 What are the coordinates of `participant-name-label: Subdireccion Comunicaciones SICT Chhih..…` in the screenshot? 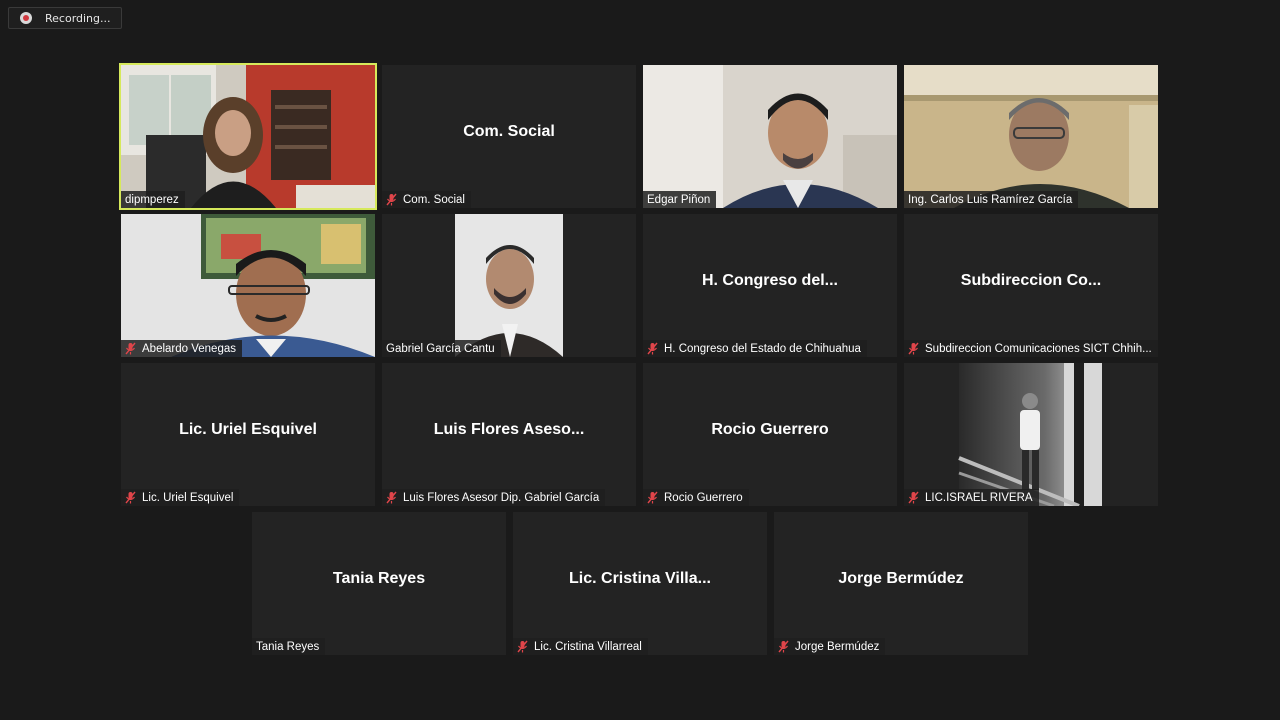 It's located at (1031, 348).